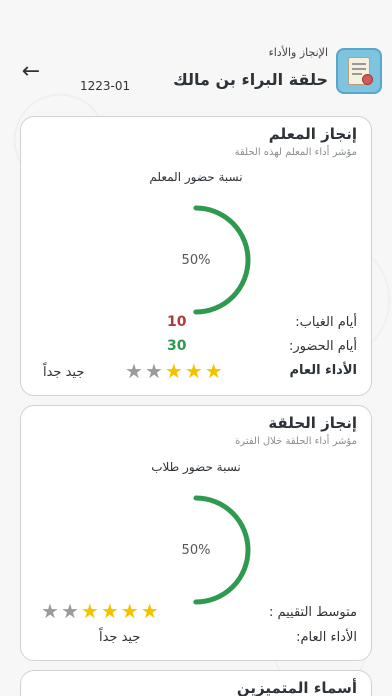 The image size is (392, 696). Describe the element at coordinates (326, 637) in the screenshot. I see `performance-label: الأداء العام:` at that location.